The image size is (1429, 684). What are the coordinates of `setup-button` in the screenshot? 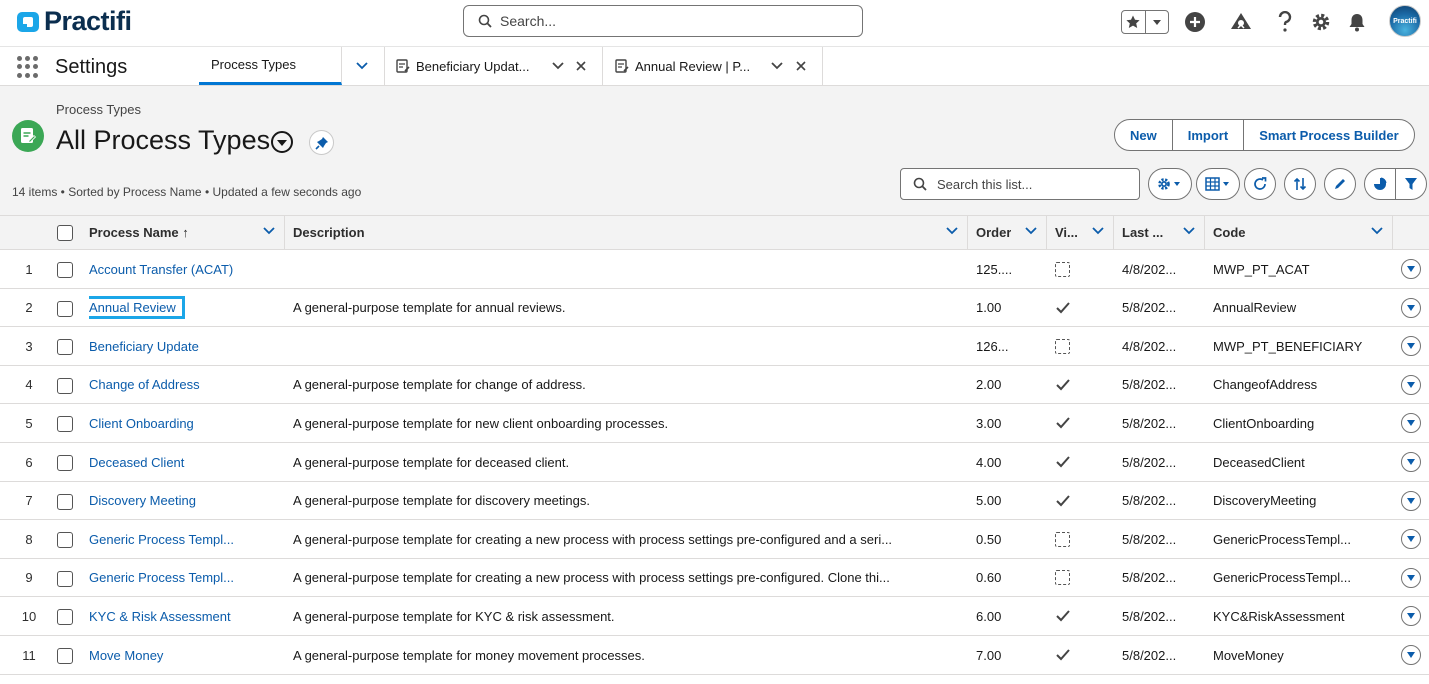 It's located at (1321, 22).